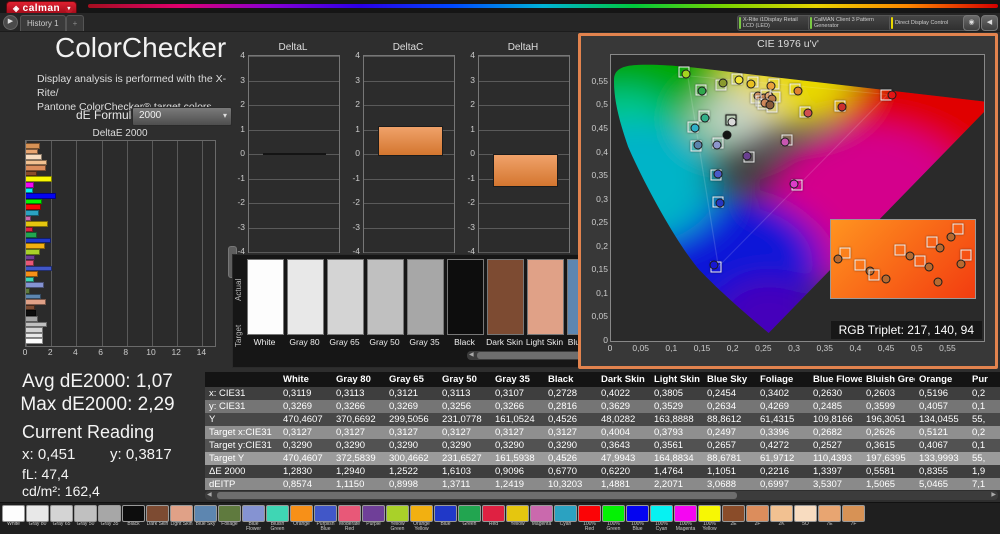 This screenshot has height=534, width=1000. What do you see at coordinates (702, 348) in the screenshot?
I see `cie-x-tick: 0,15` at bounding box center [702, 348].